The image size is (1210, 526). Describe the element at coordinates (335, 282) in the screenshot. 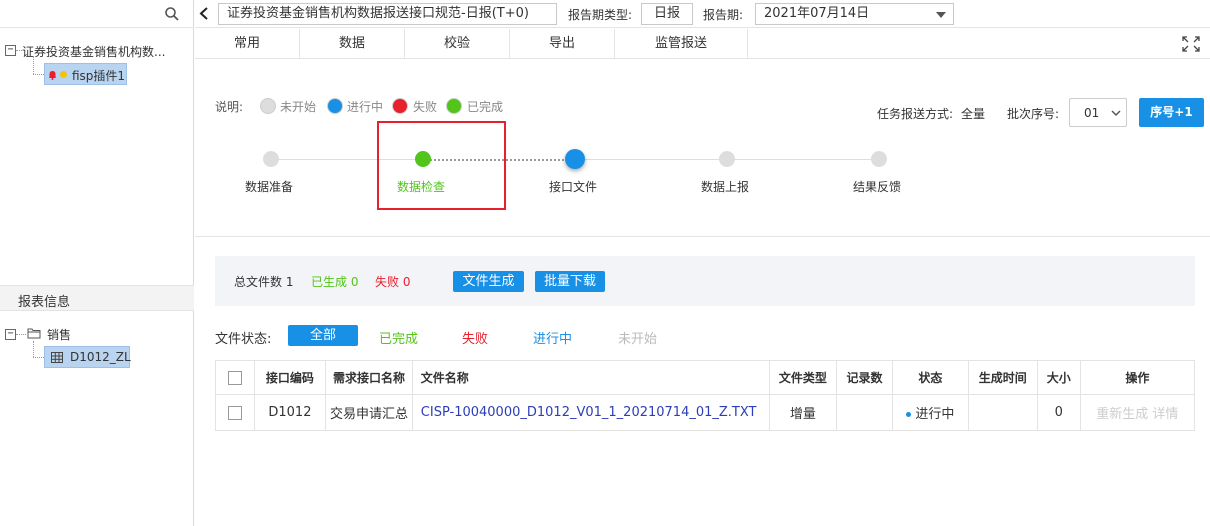

I see `summary-done: 已生成 0` at that location.